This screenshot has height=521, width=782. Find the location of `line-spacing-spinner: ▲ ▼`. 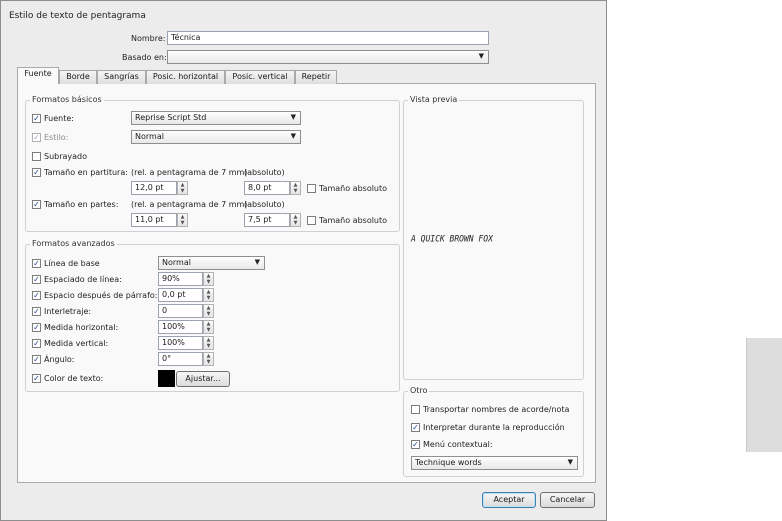

line-spacing-spinner: ▲ ▼ is located at coordinates (208, 279).